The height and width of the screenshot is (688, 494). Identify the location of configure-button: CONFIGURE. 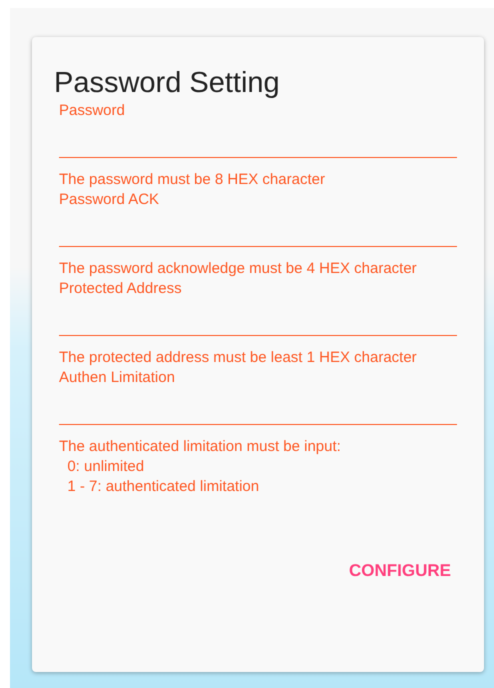
(400, 571).